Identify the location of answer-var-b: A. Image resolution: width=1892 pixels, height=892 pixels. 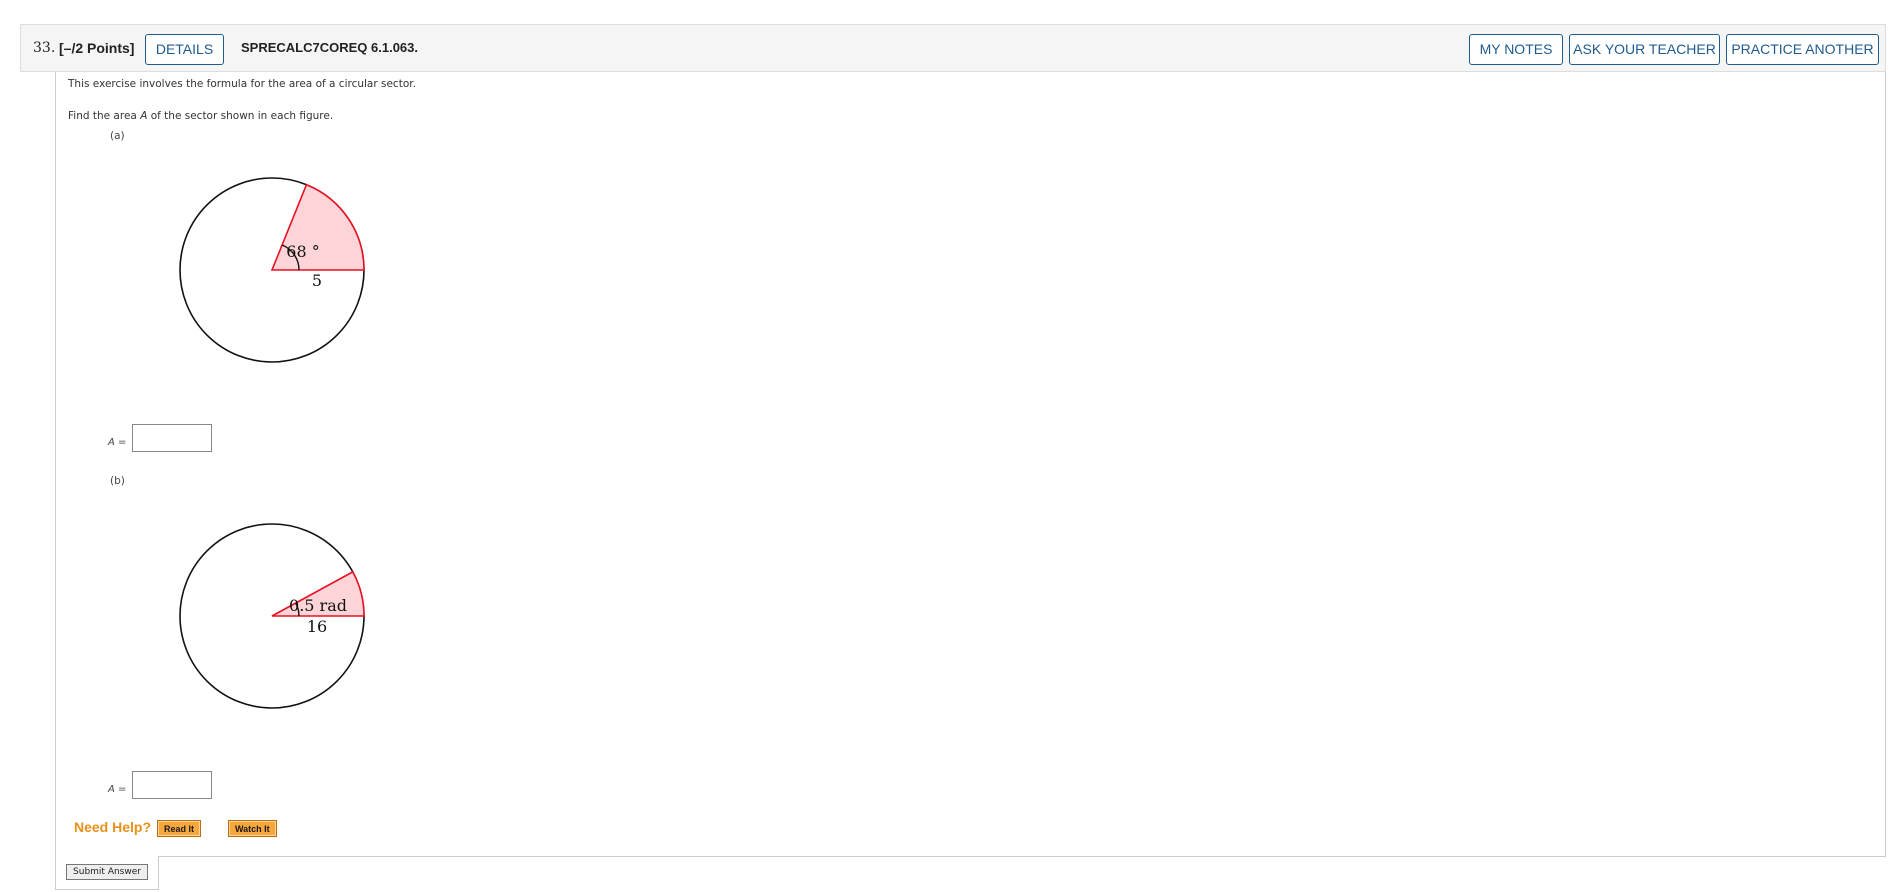
(111, 789).